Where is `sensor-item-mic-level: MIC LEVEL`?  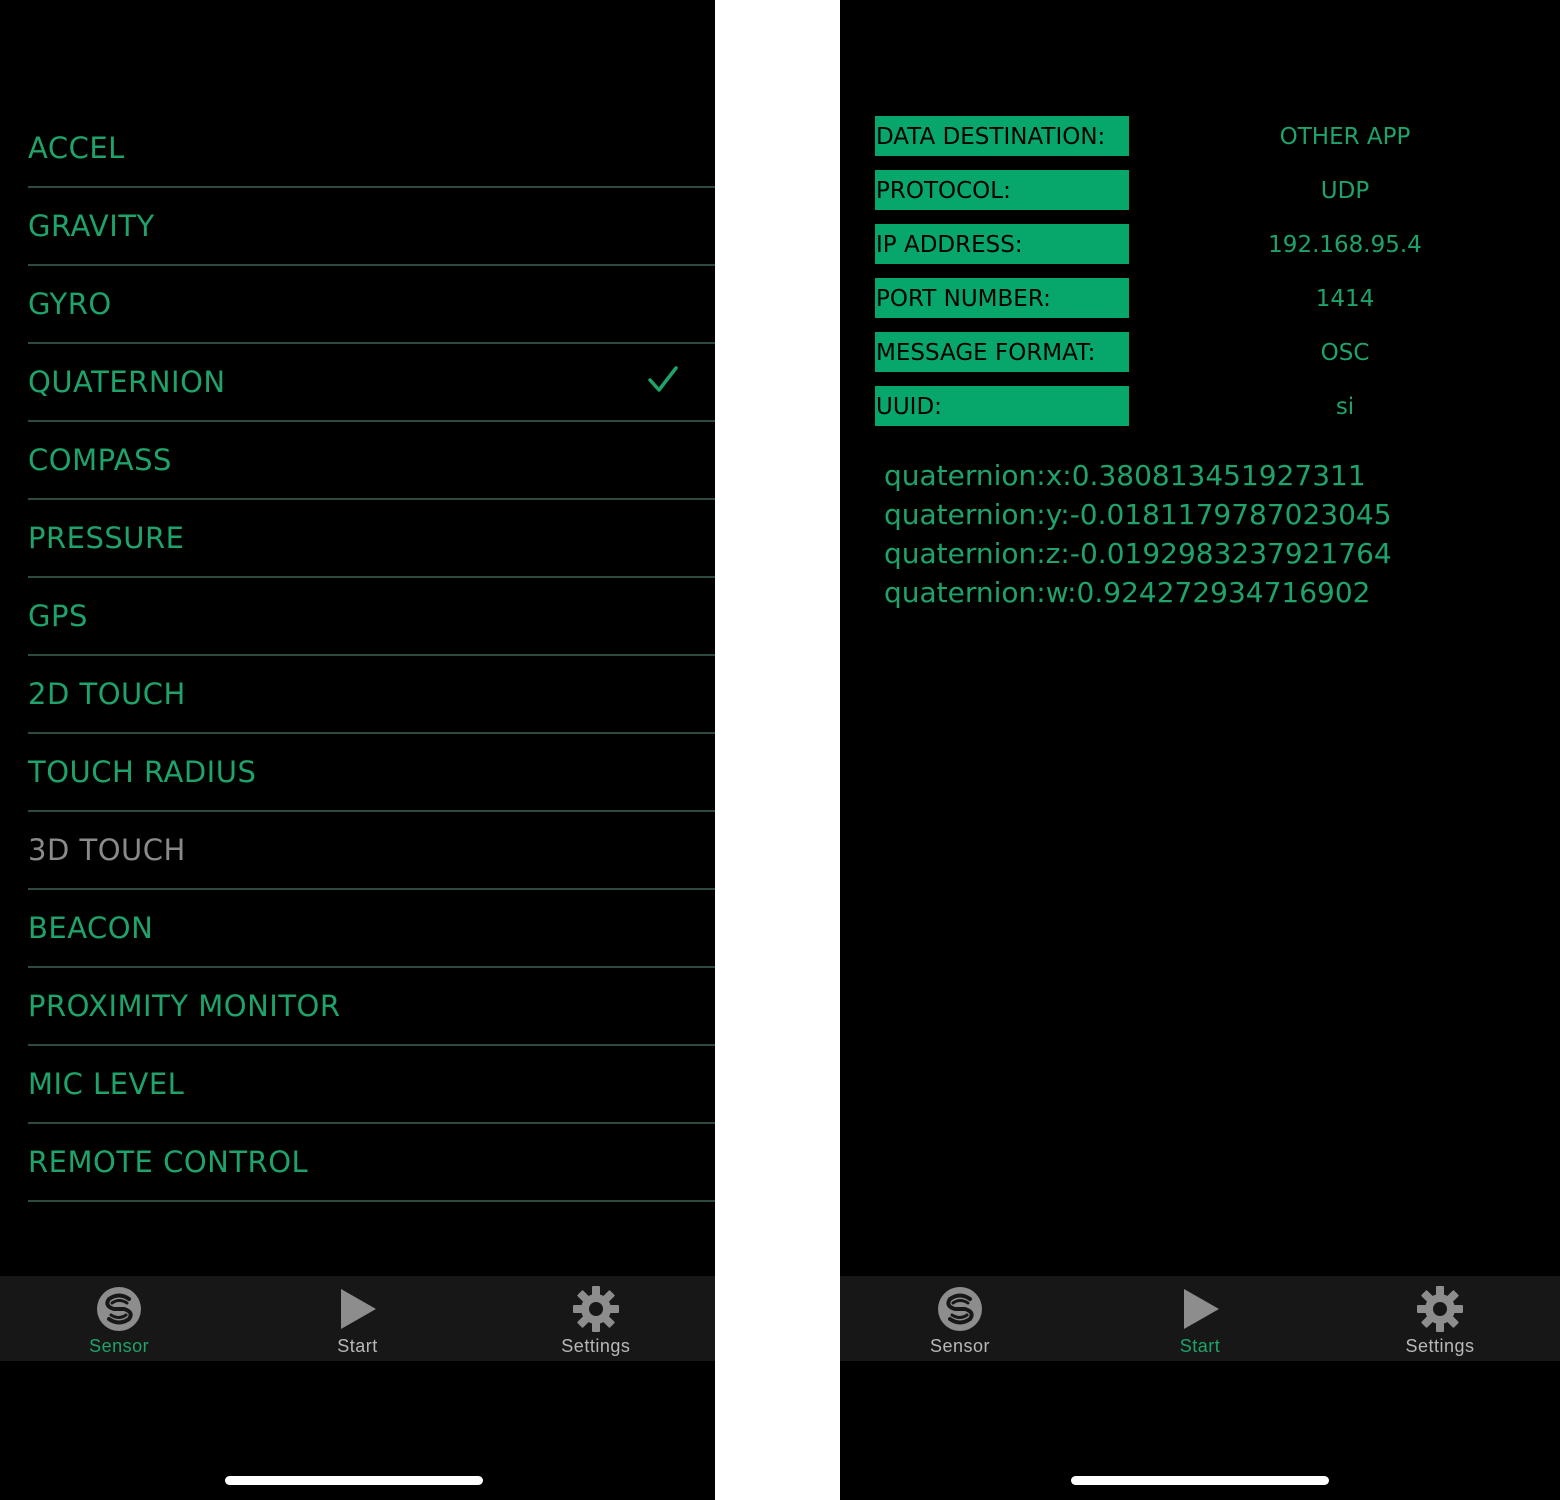 sensor-item-mic-level: MIC LEVEL is located at coordinates (371, 1085).